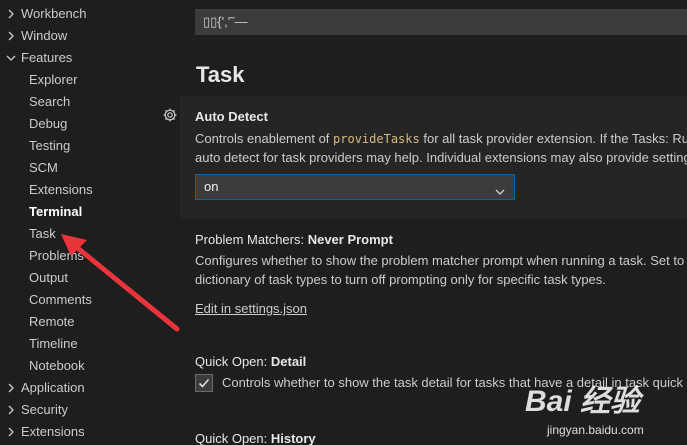  What do you see at coordinates (170, 115) in the screenshot?
I see `gear-icon` at bounding box center [170, 115].